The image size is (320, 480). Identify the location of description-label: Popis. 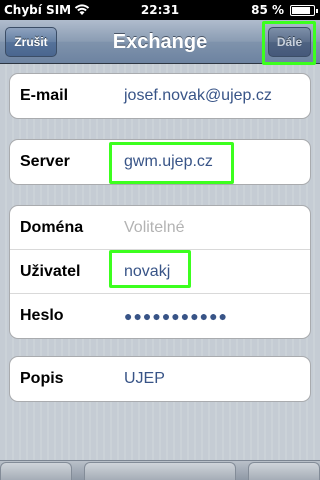
(42, 378).